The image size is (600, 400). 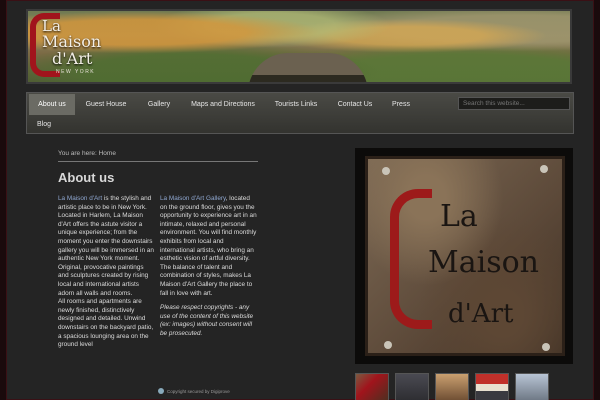 What do you see at coordinates (76, 72) in the screenshot?
I see `logo-city: NEW YORK` at bounding box center [76, 72].